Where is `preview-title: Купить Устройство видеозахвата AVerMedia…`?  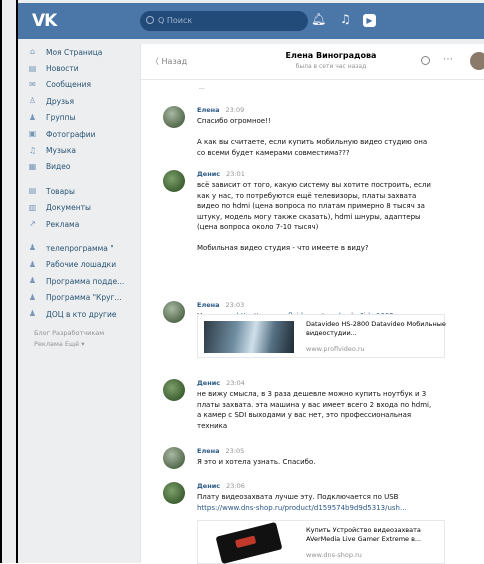
preview-title: Купить Устройство видеозахвата AVerMedia… is located at coordinates (376, 535).